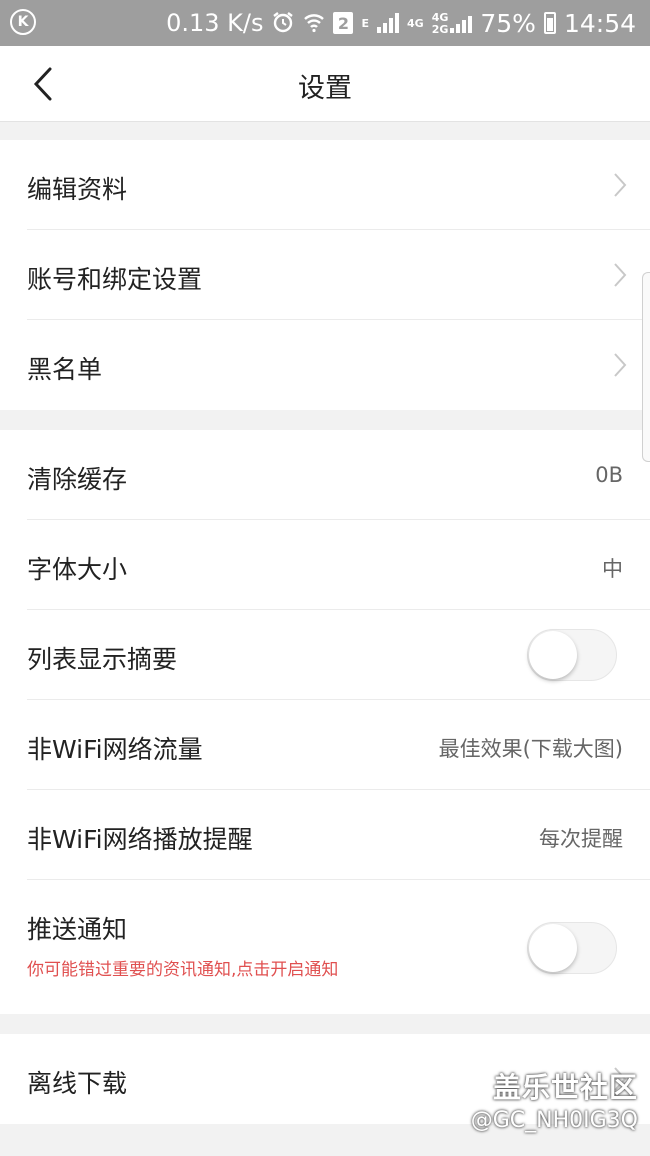 This screenshot has height=1156, width=650. Describe the element at coordinates (343, 23) in the screenshot. I see `sim-badge: 2` at that location.